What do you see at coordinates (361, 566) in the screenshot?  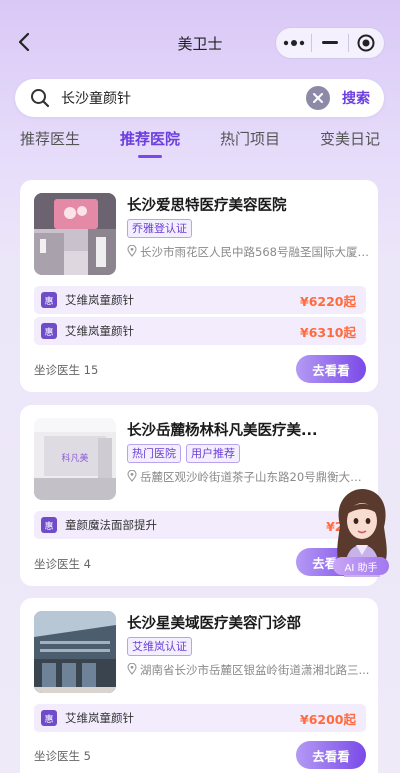 I see `ai-assistant-label: AI 助手` at bounding box center [361, 566].